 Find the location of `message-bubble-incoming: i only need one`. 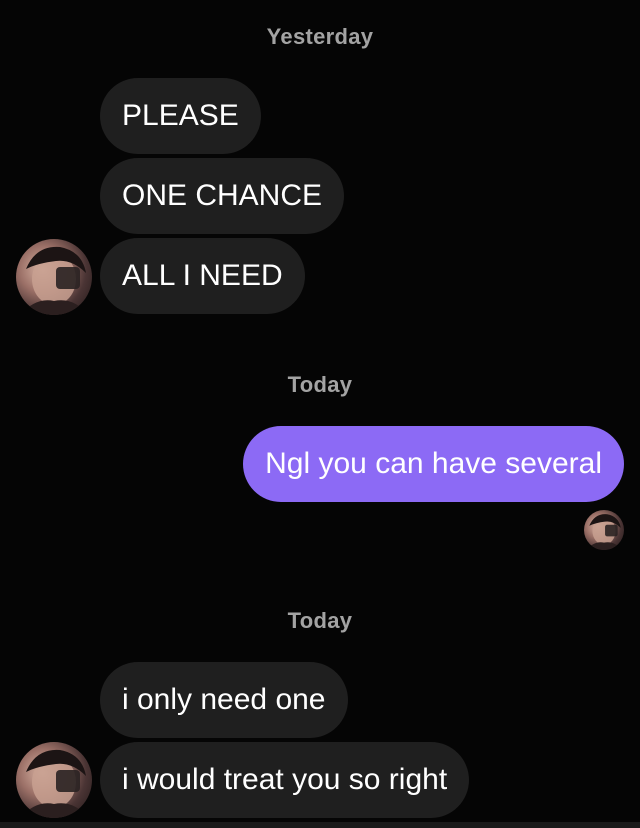

message-bubble-incoming: i only need one is located at coordinates (224, 700).